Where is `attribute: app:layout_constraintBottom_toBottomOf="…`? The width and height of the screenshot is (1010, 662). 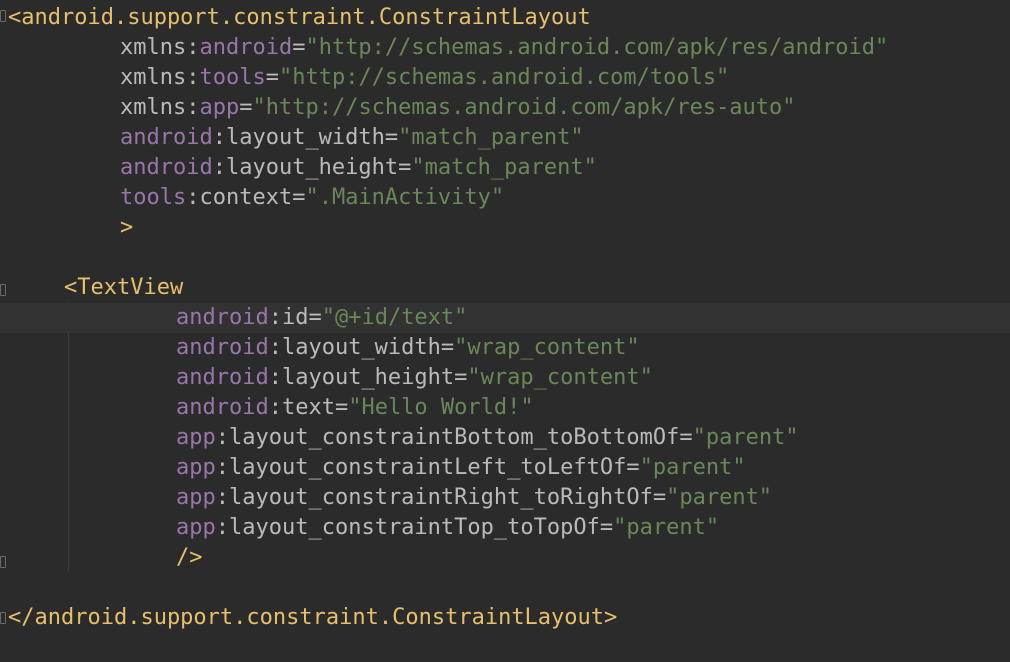 attribute: app:layout_constraintBottom_toBottomOf="… is located at coordinates (487, 438).